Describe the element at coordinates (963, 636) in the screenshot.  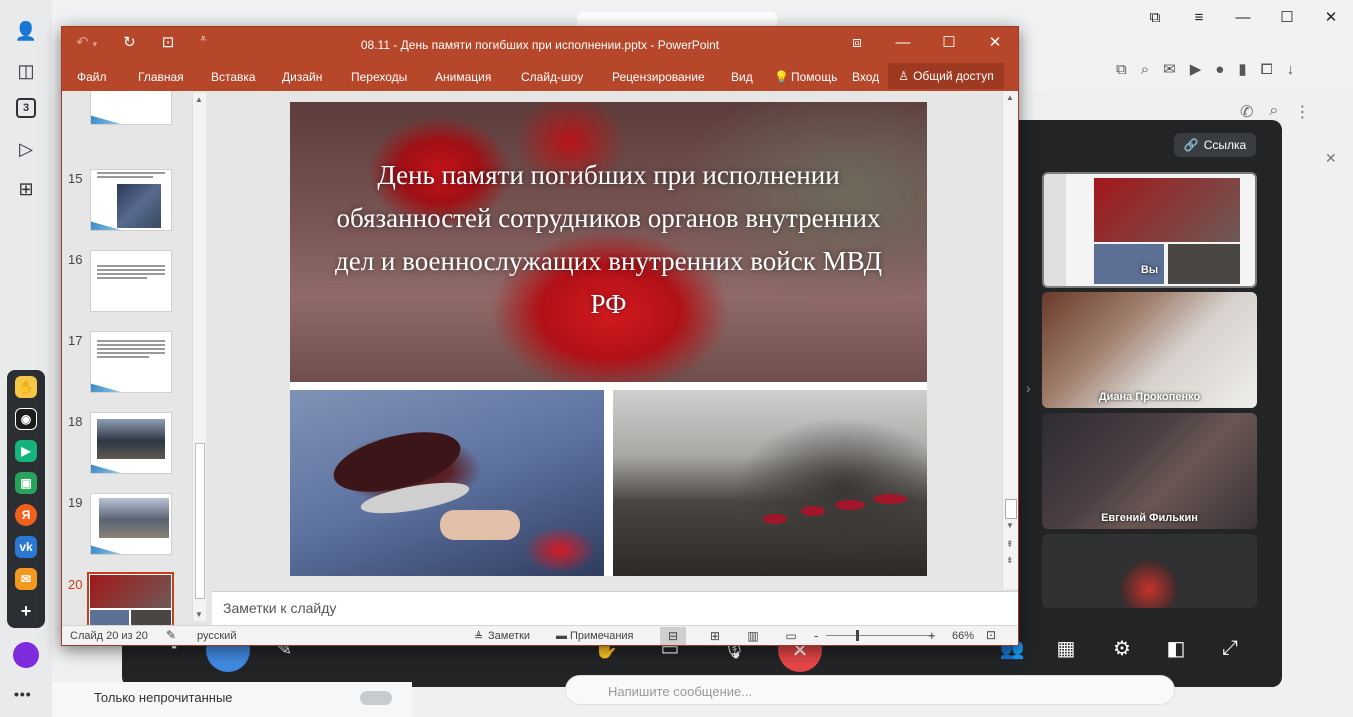
I see `zoom-level: 66%` at that location.